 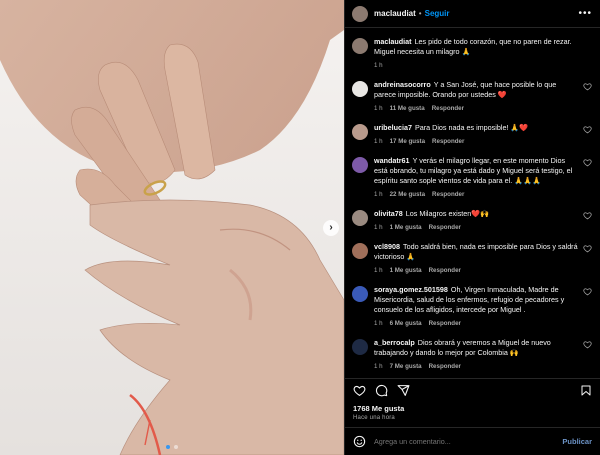 What do you see at coordinates (176, 447) in the screenshot?
I see `carousel-dot` at bounding box center [176, 447].